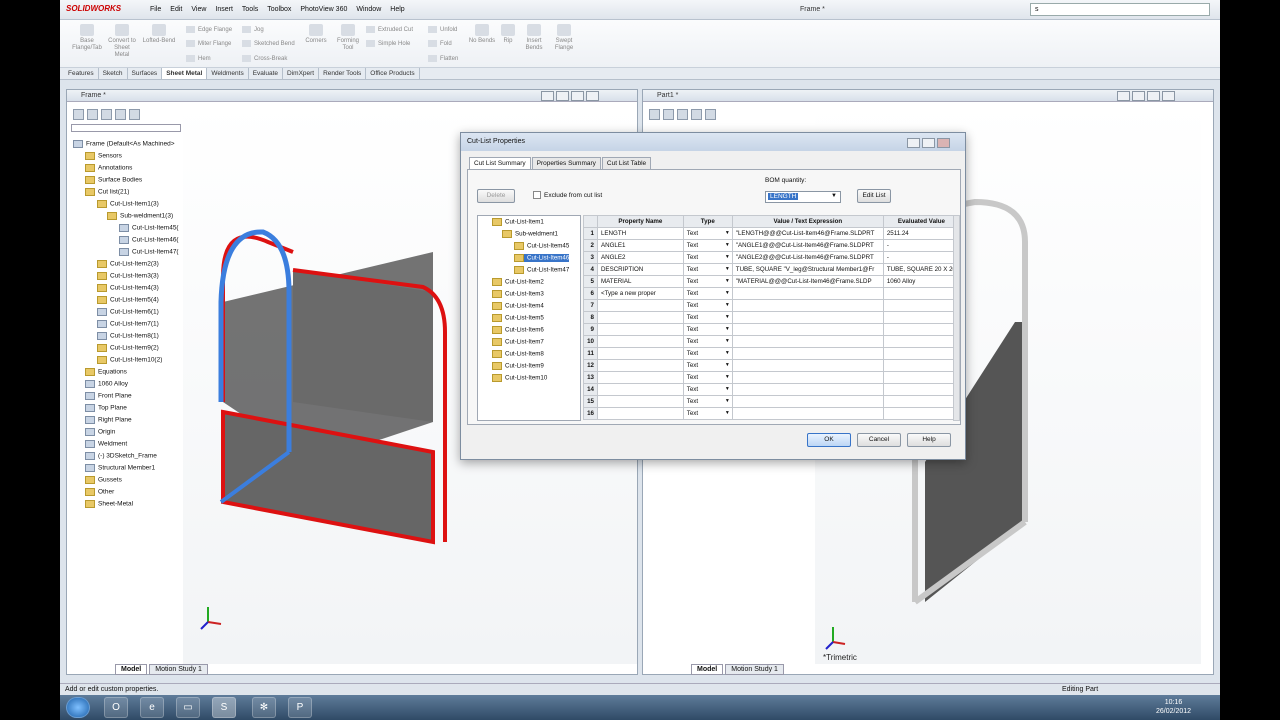 The width and height of the screenshot is (1280, 720). I want to click on tab-cut-list-summary: Cut List Summary, so click(500, 163).